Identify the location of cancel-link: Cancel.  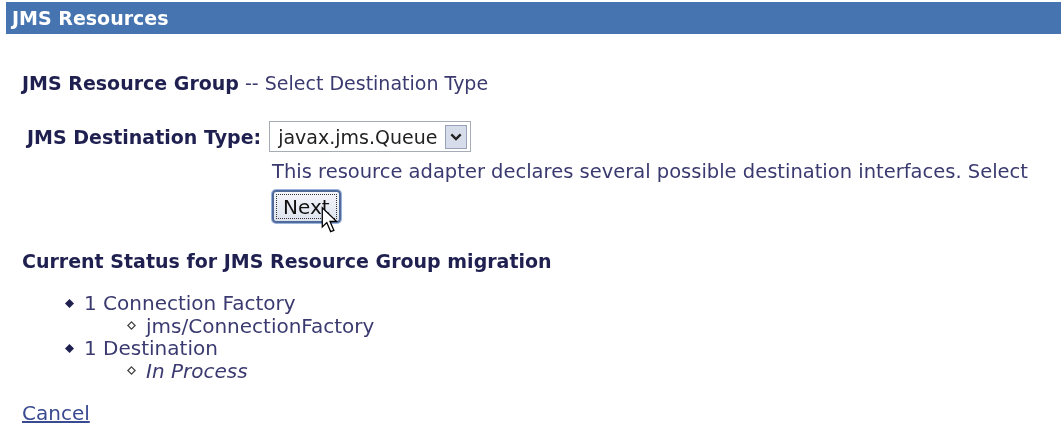
(56, 413).